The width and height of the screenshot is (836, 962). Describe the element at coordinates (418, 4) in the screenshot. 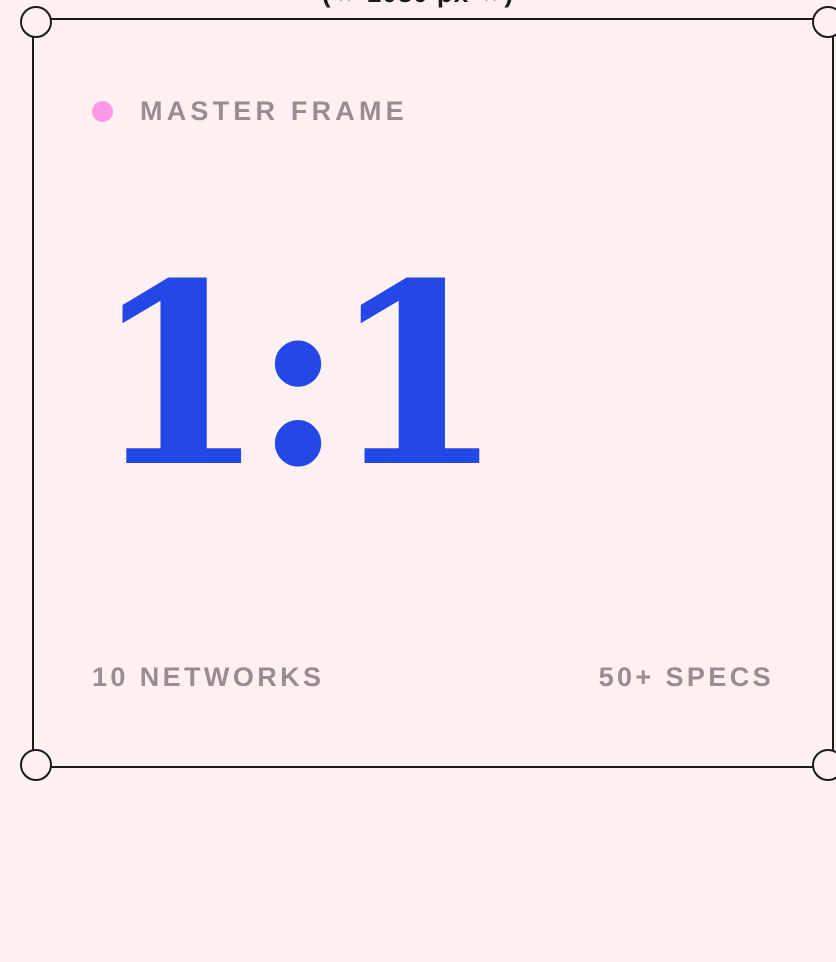

I see `frame-width-label: (↔ 1080 px ↔)` at that location.